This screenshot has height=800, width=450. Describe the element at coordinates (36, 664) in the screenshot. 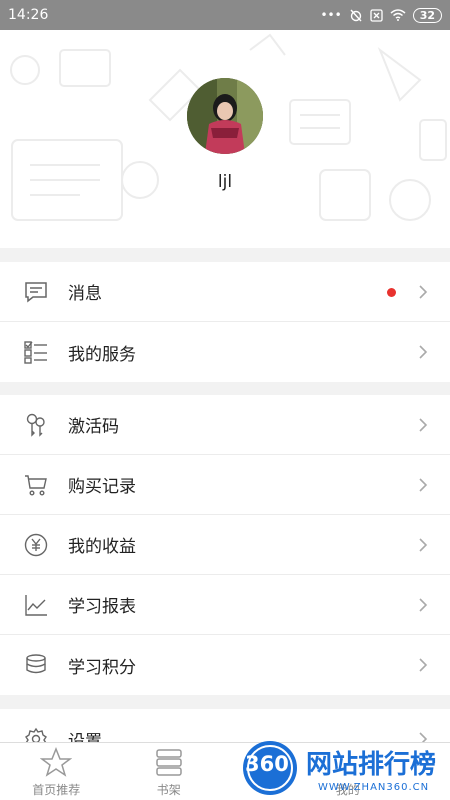

I see `coin-stack-icon` at that location.